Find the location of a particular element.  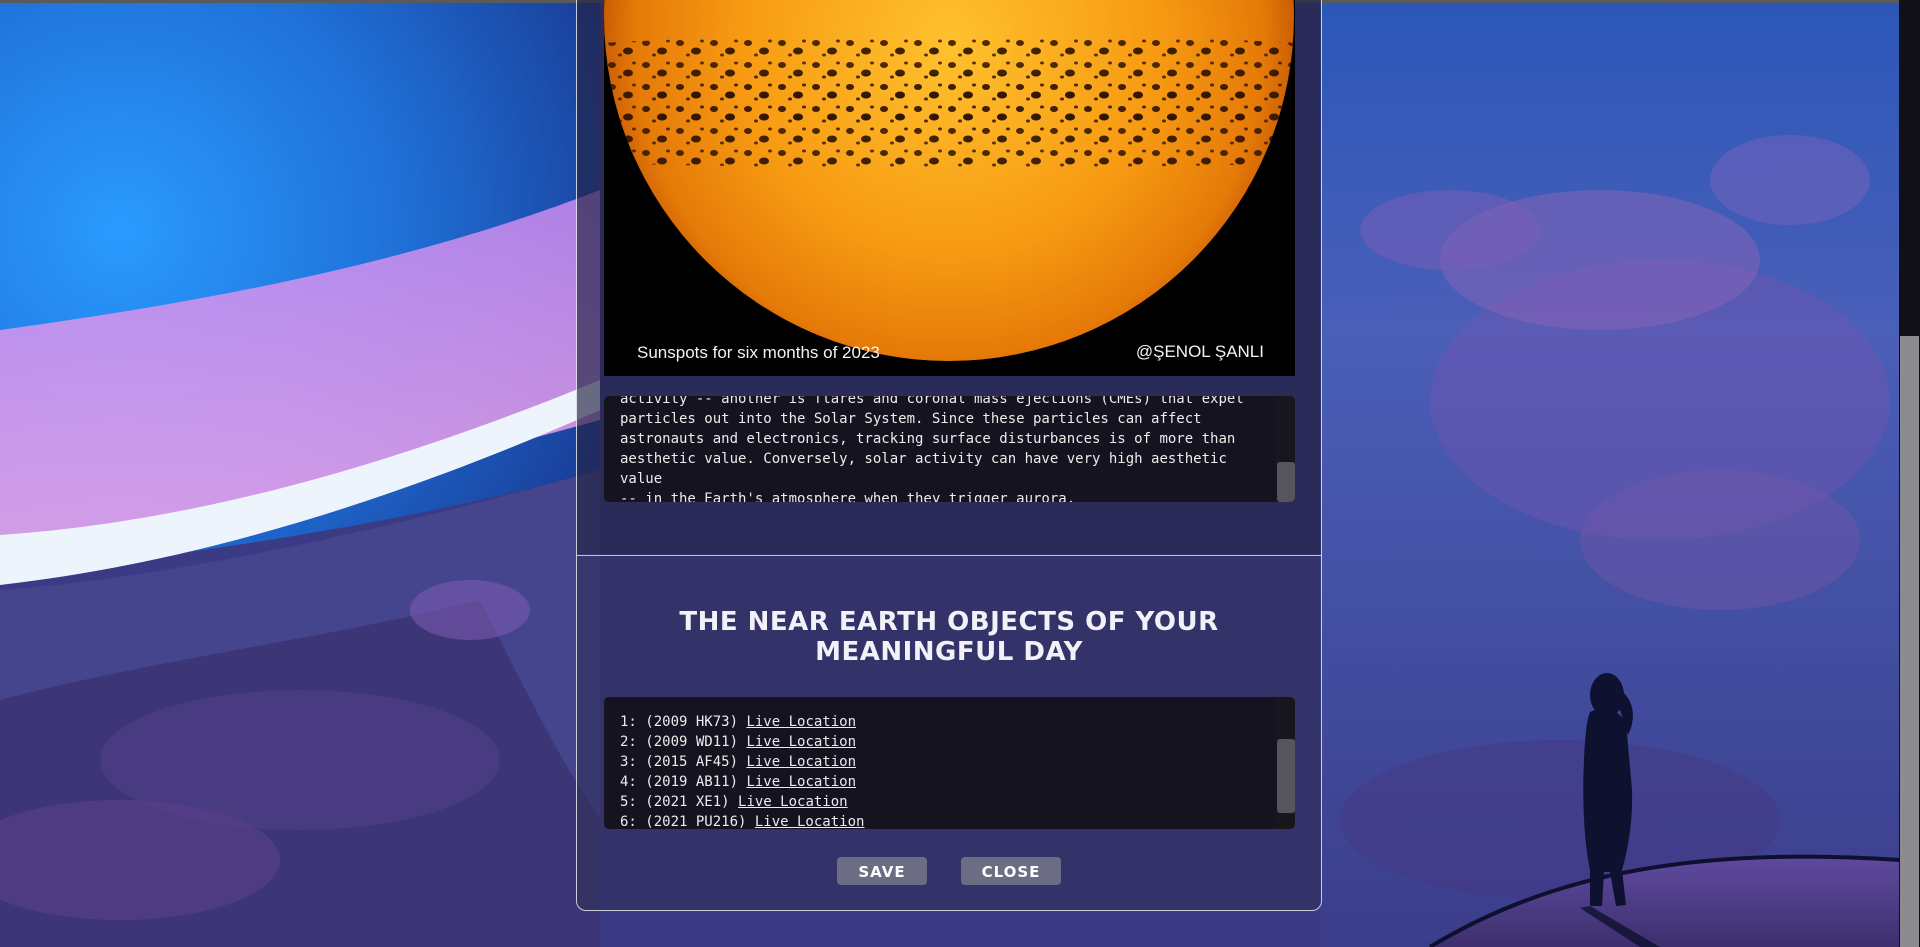

image-caption: Sunspots for six months of 2023 is located at coordinates (758, 352).